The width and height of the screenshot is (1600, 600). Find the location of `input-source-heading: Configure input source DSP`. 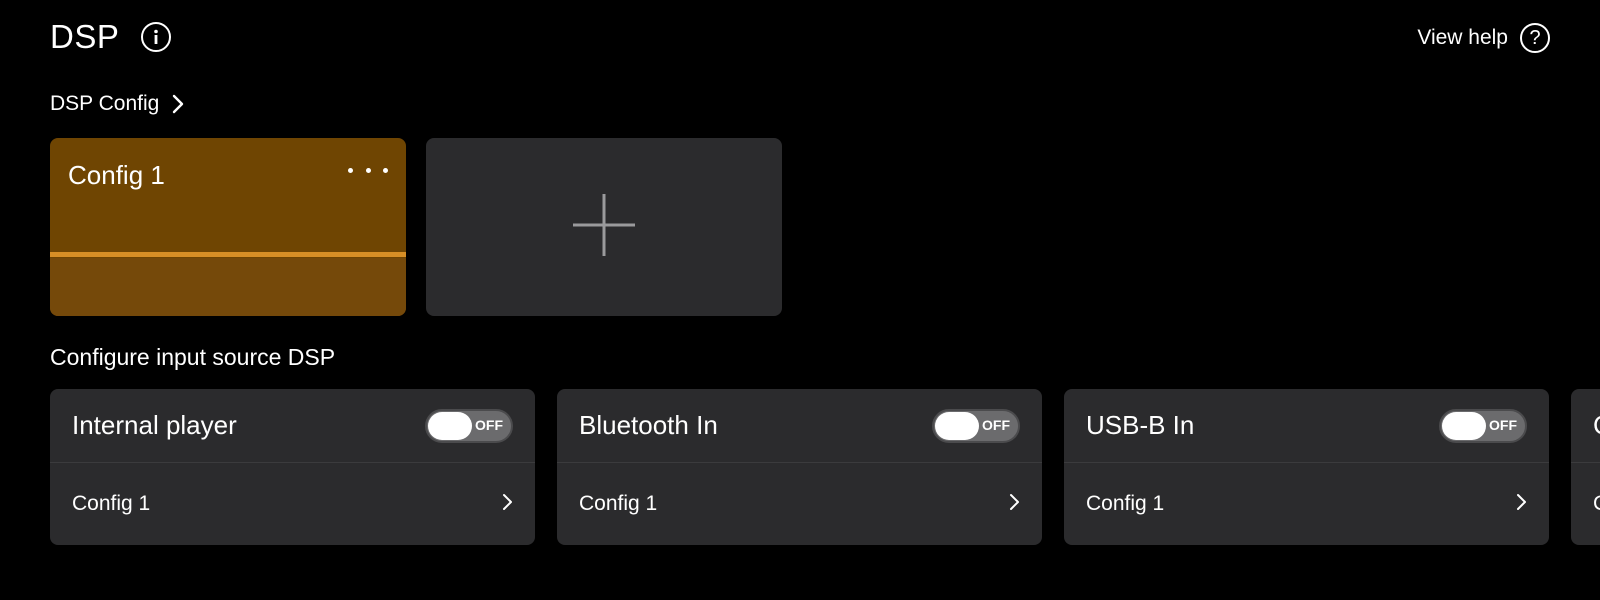

input-source-heading: Configure input source DSP is located at coordinates (193, 357).